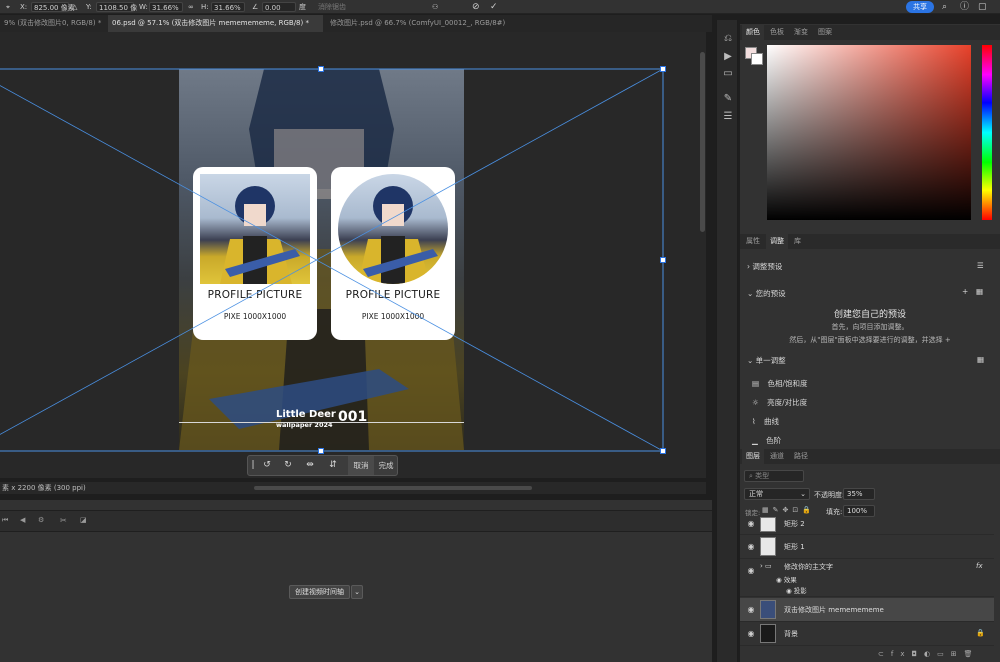  I want to click on adjust-item-levels: ▁ 色阶, so click(766, 440).